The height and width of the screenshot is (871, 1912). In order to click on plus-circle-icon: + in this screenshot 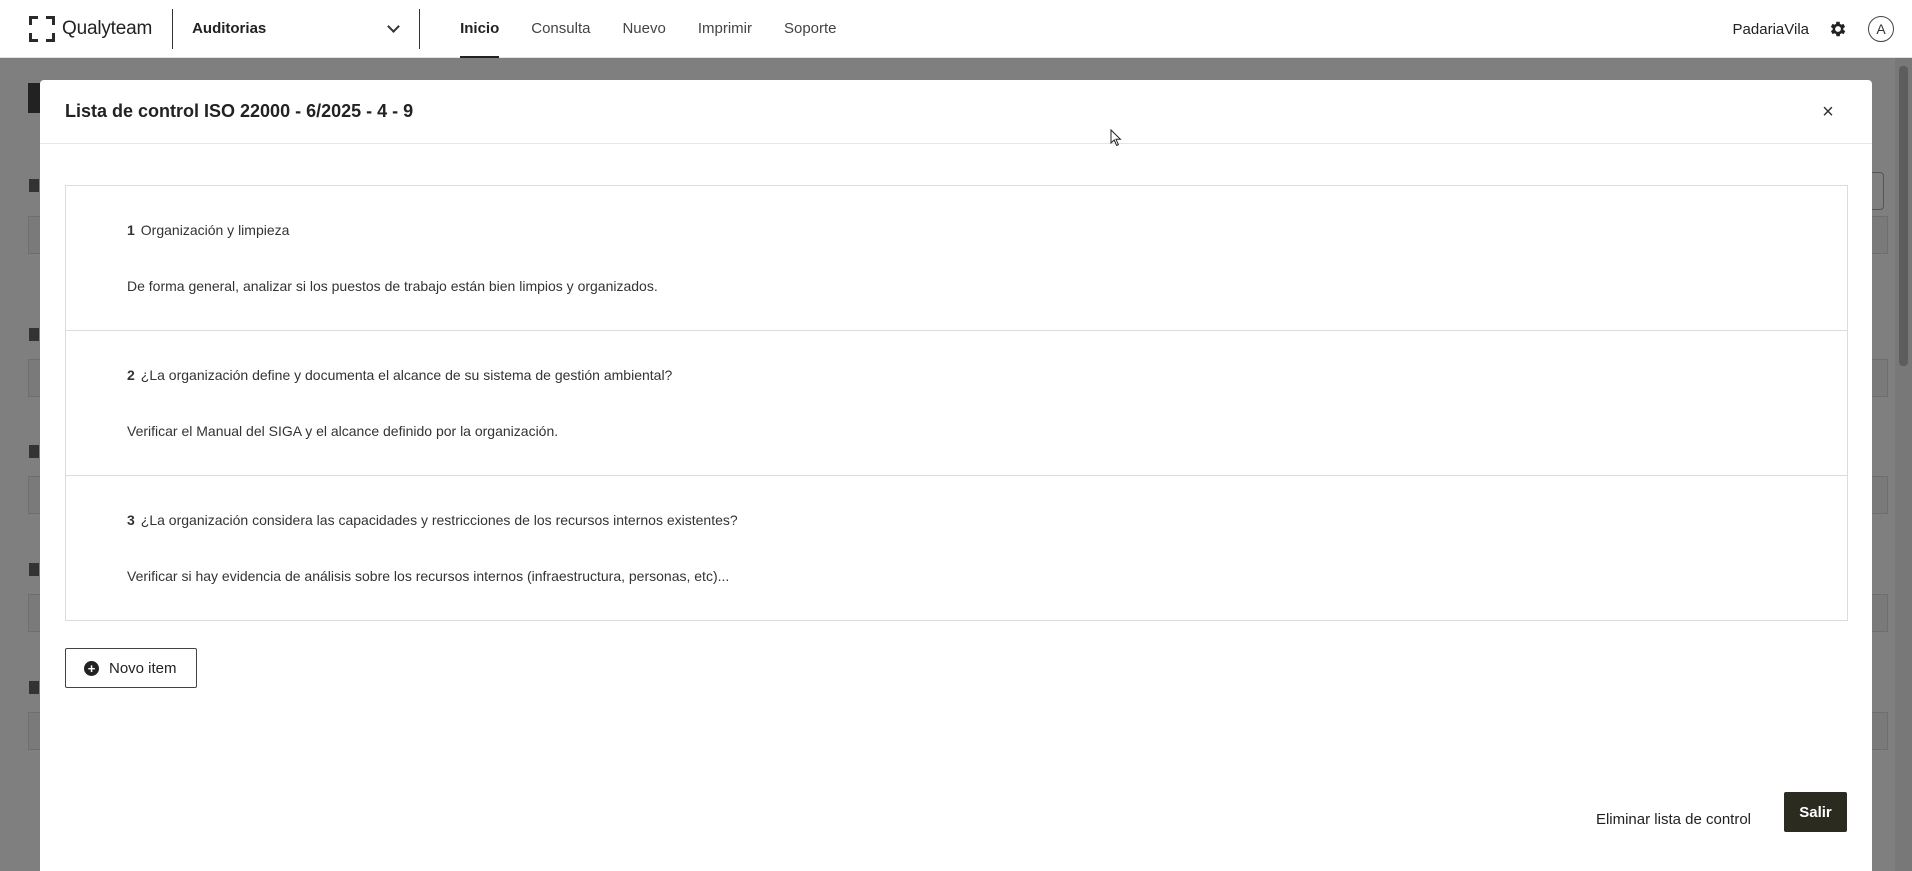, I will do `click(91, 668)`.